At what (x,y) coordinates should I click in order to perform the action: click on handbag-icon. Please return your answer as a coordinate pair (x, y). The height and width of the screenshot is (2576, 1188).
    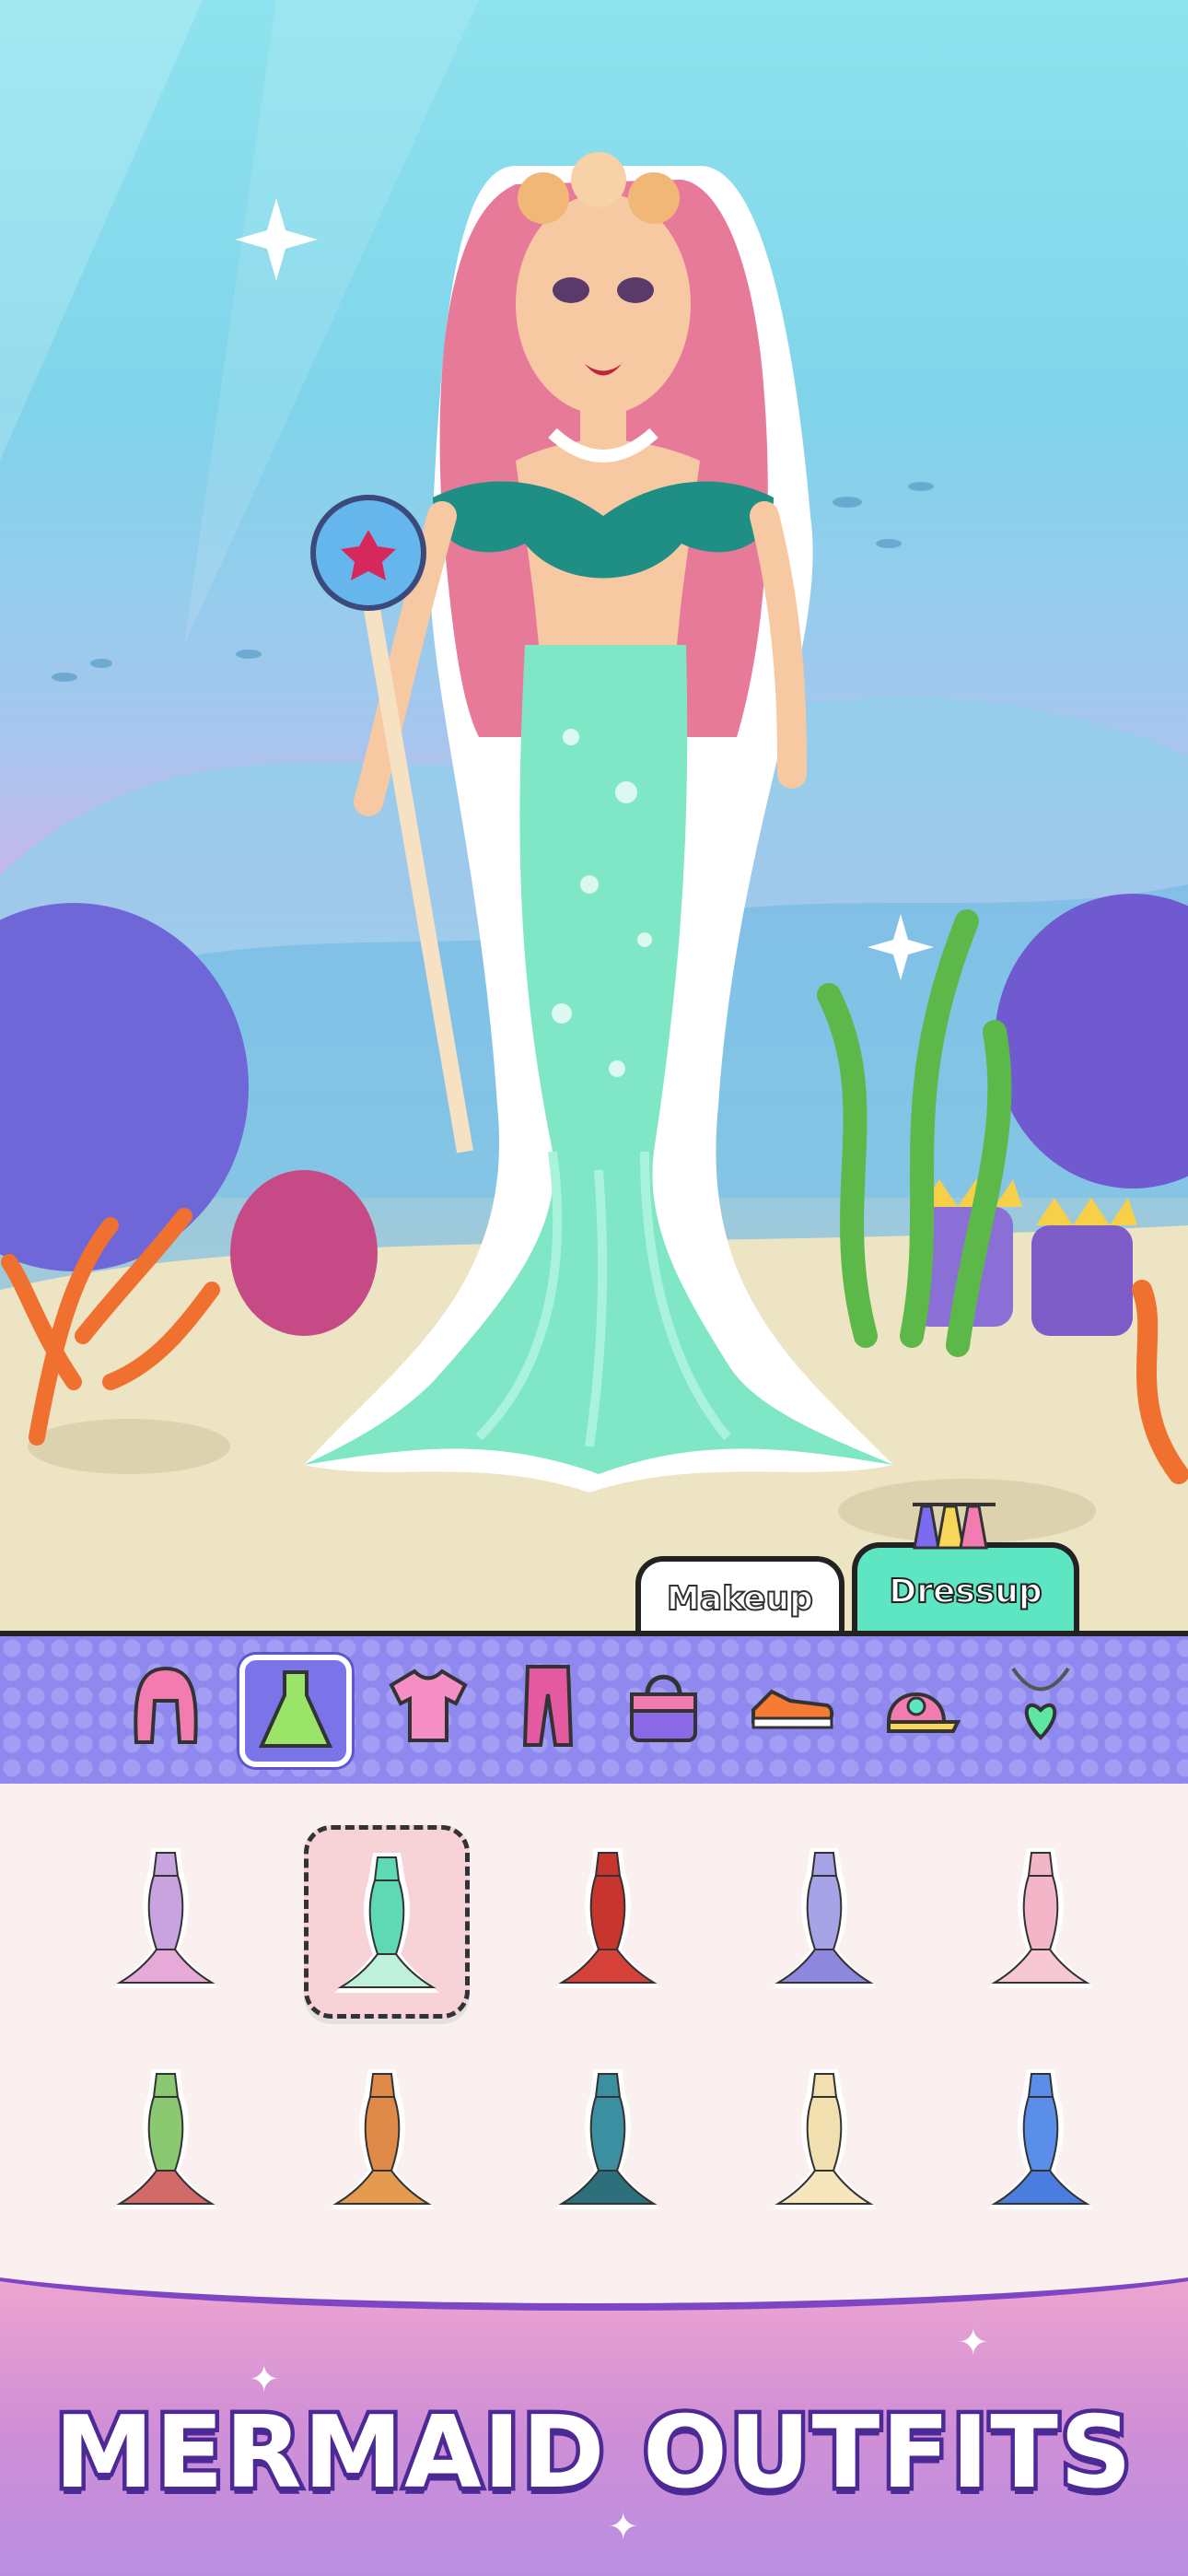
    Looking at the image, I should click on (663, 1708).